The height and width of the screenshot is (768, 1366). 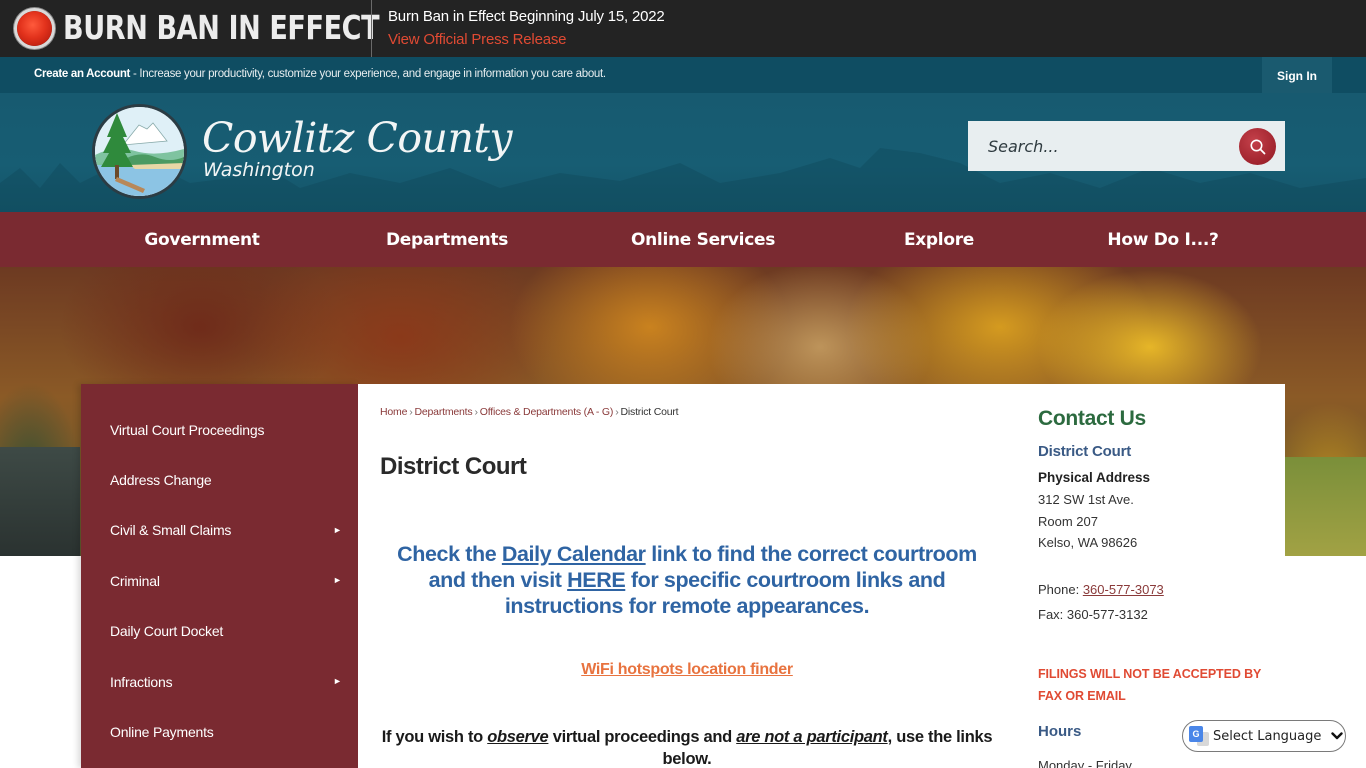 I want to click on breadcrumb-current: District Court, so click(x=649, y=412).